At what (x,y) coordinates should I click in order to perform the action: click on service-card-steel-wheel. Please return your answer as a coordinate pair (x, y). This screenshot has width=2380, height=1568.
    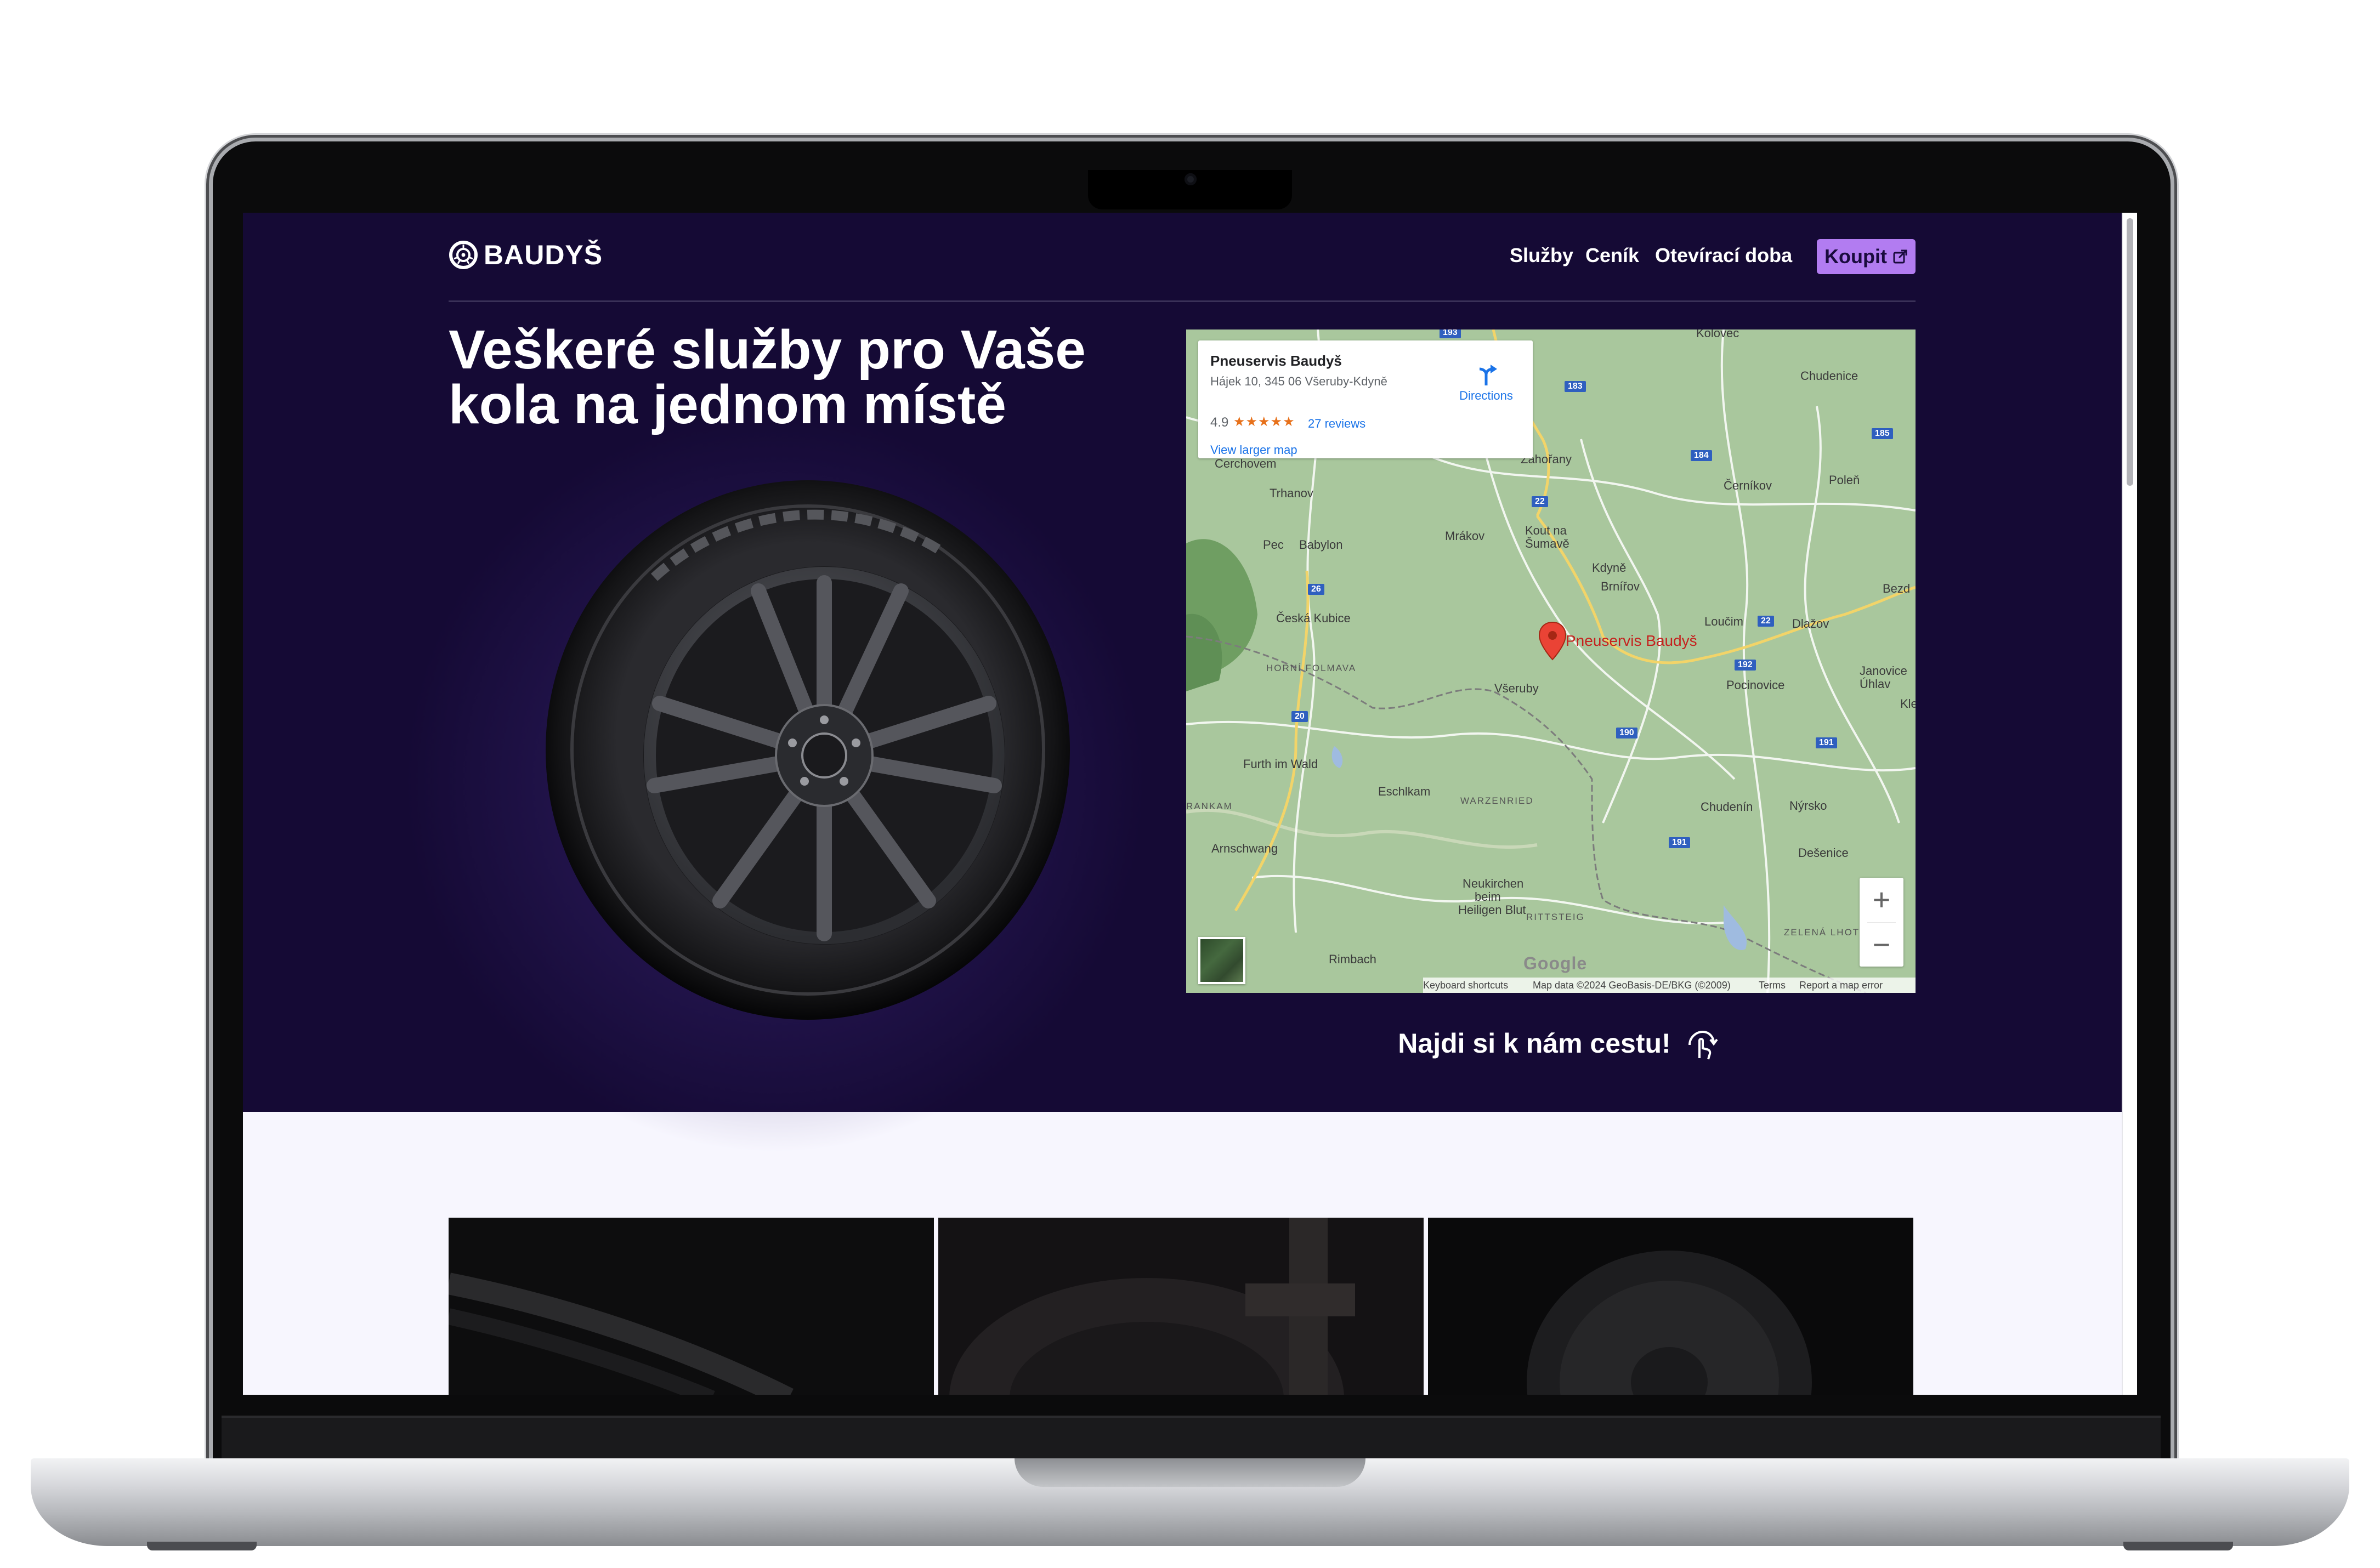
    Looking at the image, I should click on (1670, 1306).